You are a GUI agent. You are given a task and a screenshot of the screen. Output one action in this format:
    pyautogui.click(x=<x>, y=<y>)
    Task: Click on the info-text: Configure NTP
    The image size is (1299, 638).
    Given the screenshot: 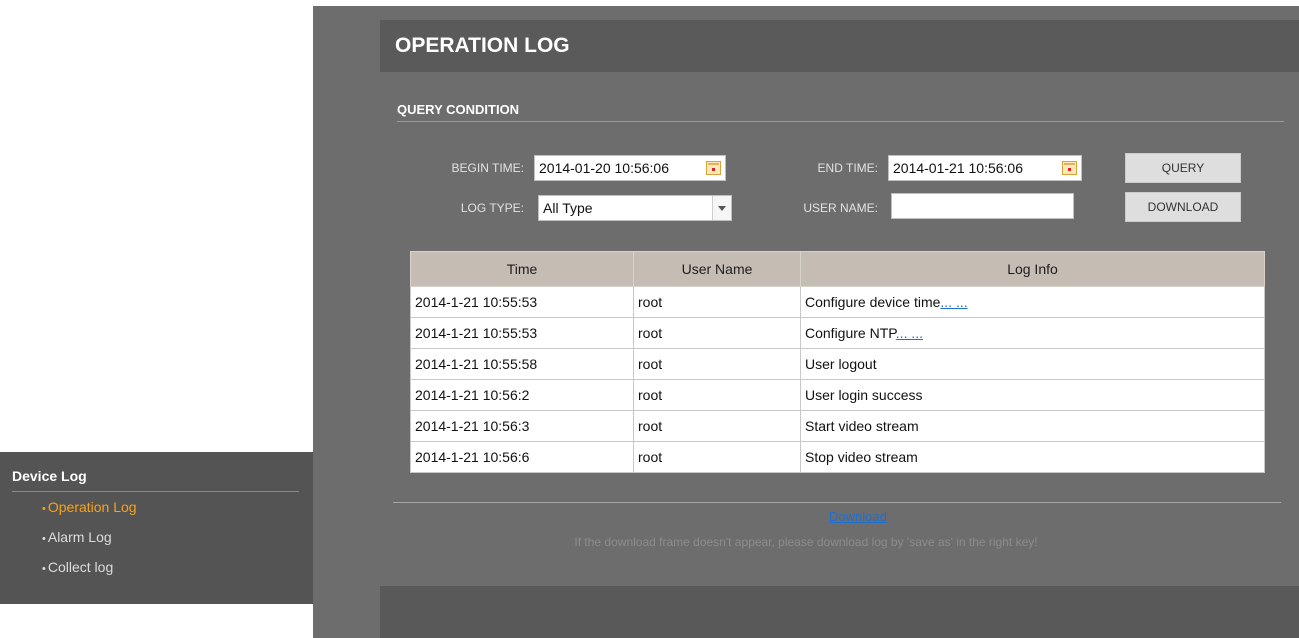 What is the action you would take?
    pyautogui.click(x=850, y=333)
    